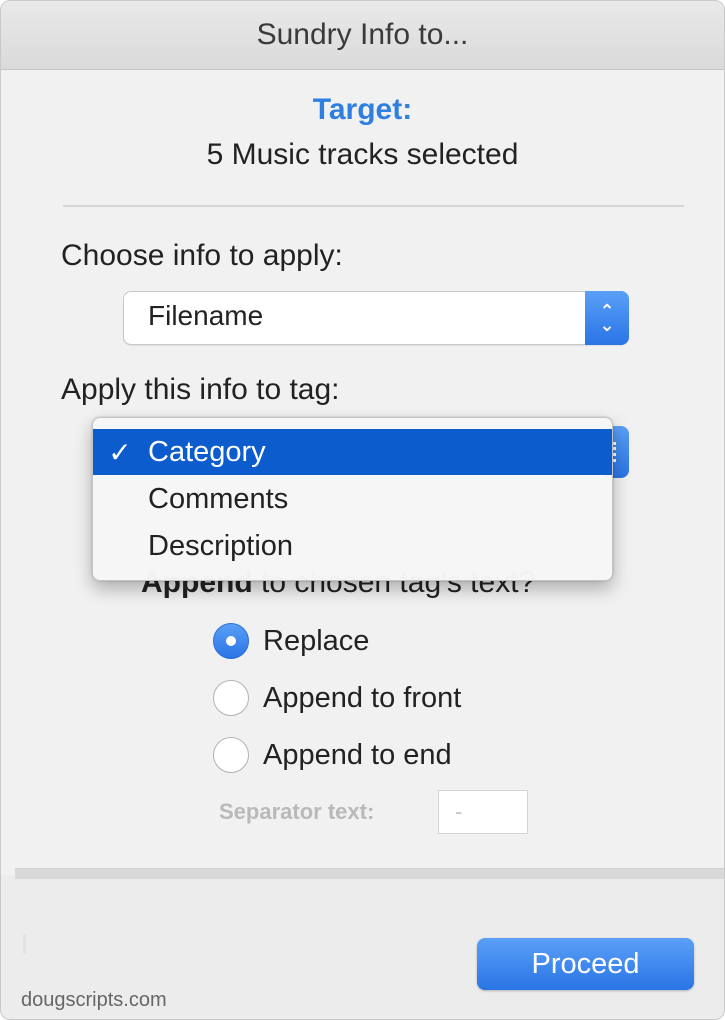 This screenshot has width=725, height=1020. I want to click on radio-append-front: Append to front, so click(337, 698).